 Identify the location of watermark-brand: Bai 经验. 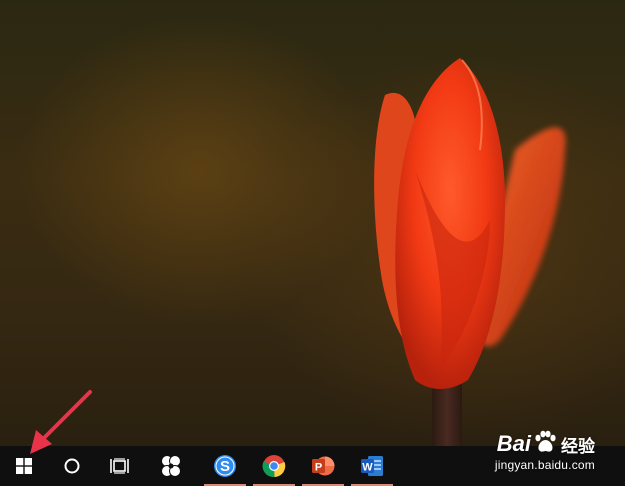
(546, 444).